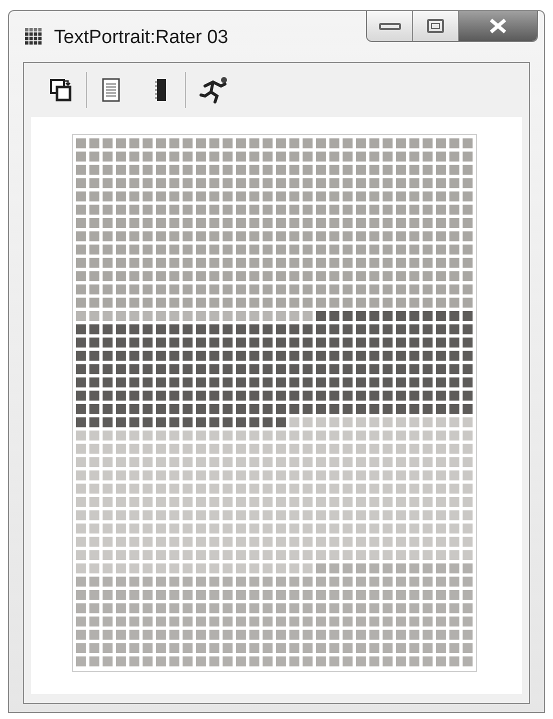 This screenshot has height=719, width=553. Describe the element at coordinates (61, 90) in the screenshot. I see `copy-icon` at that location.